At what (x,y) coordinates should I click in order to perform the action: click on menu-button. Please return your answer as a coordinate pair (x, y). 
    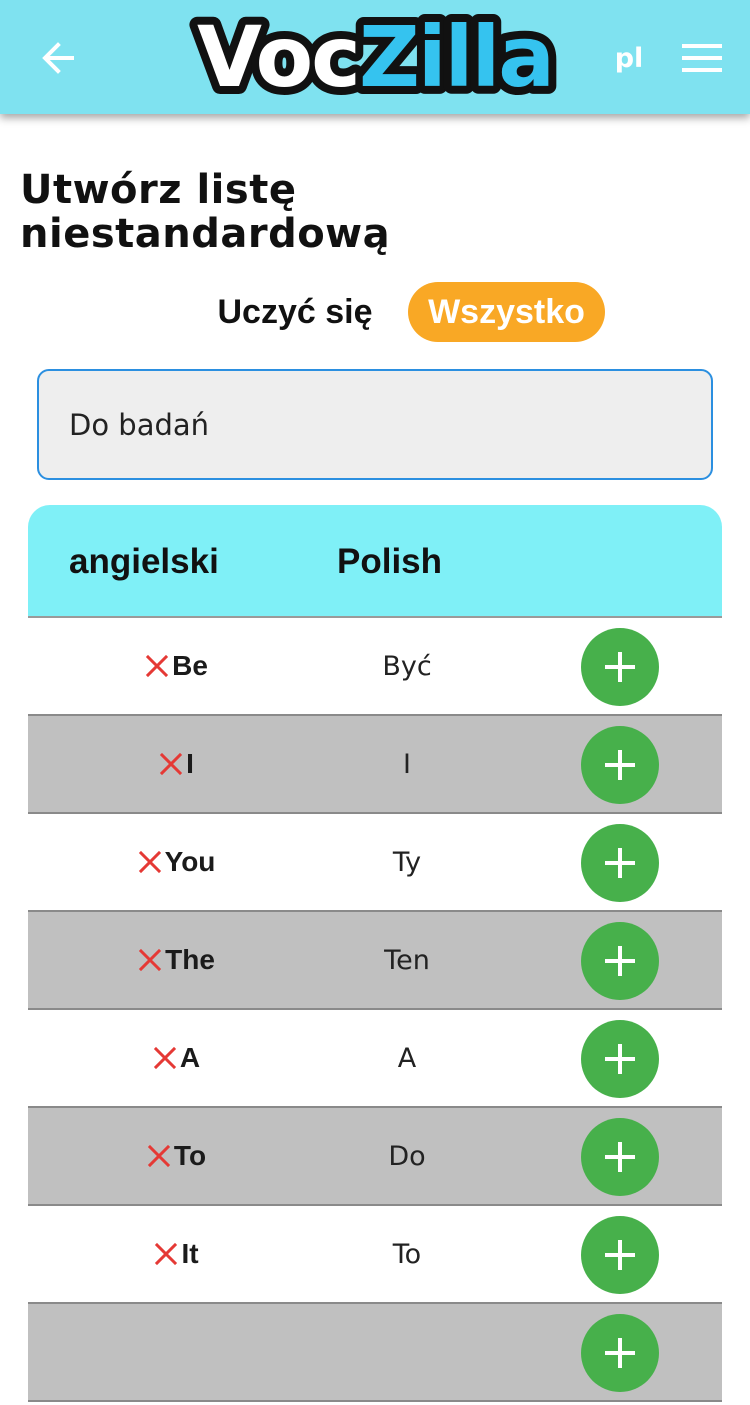
    Looking at the image, I should click on (702, 58).